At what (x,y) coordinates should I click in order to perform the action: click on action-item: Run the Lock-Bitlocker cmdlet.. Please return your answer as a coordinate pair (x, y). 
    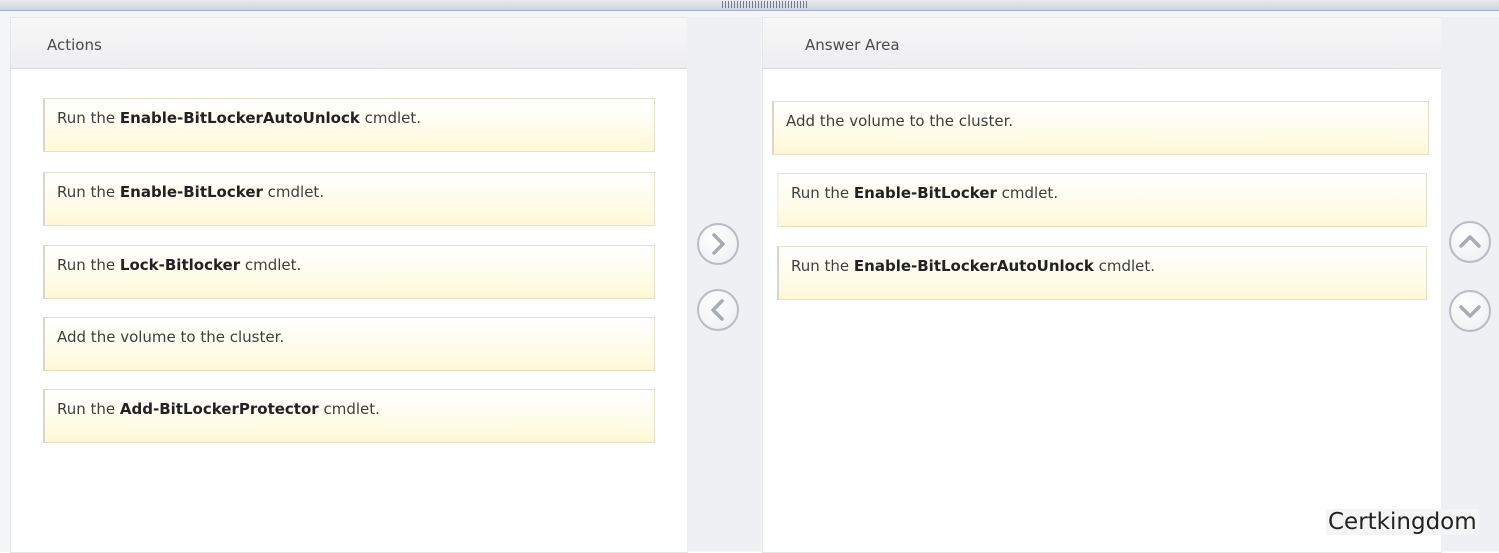
    Looking at the image, I should click on (349, 272).